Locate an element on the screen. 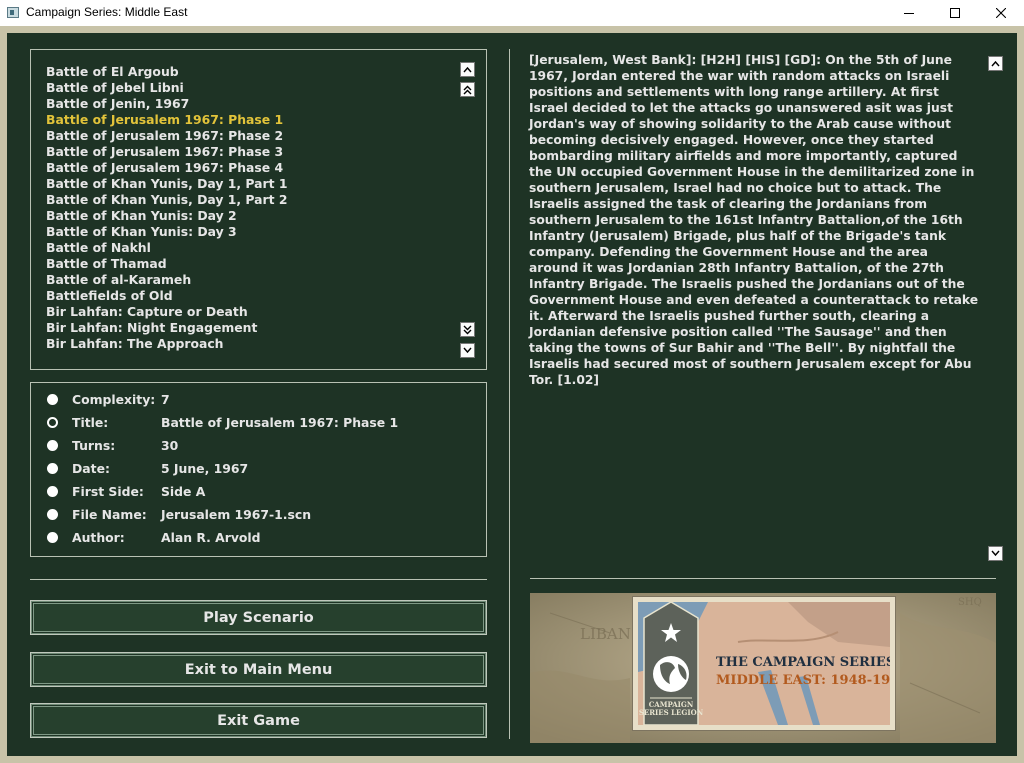  page-up-button is located at coordinates (467, 89).